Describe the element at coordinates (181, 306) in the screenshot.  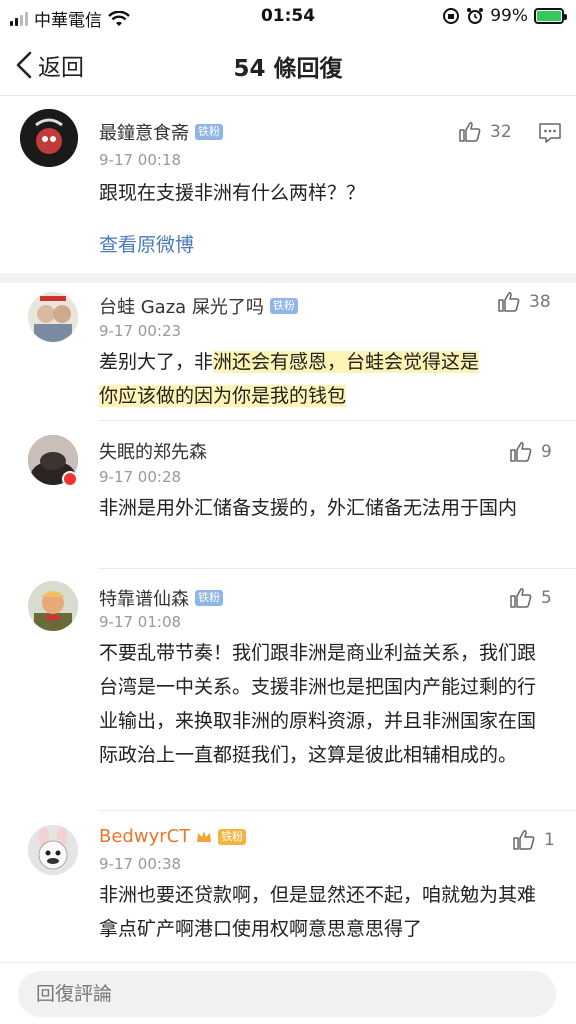
I see `username: 台蛙 Gaza 屎光了吗` at that location.